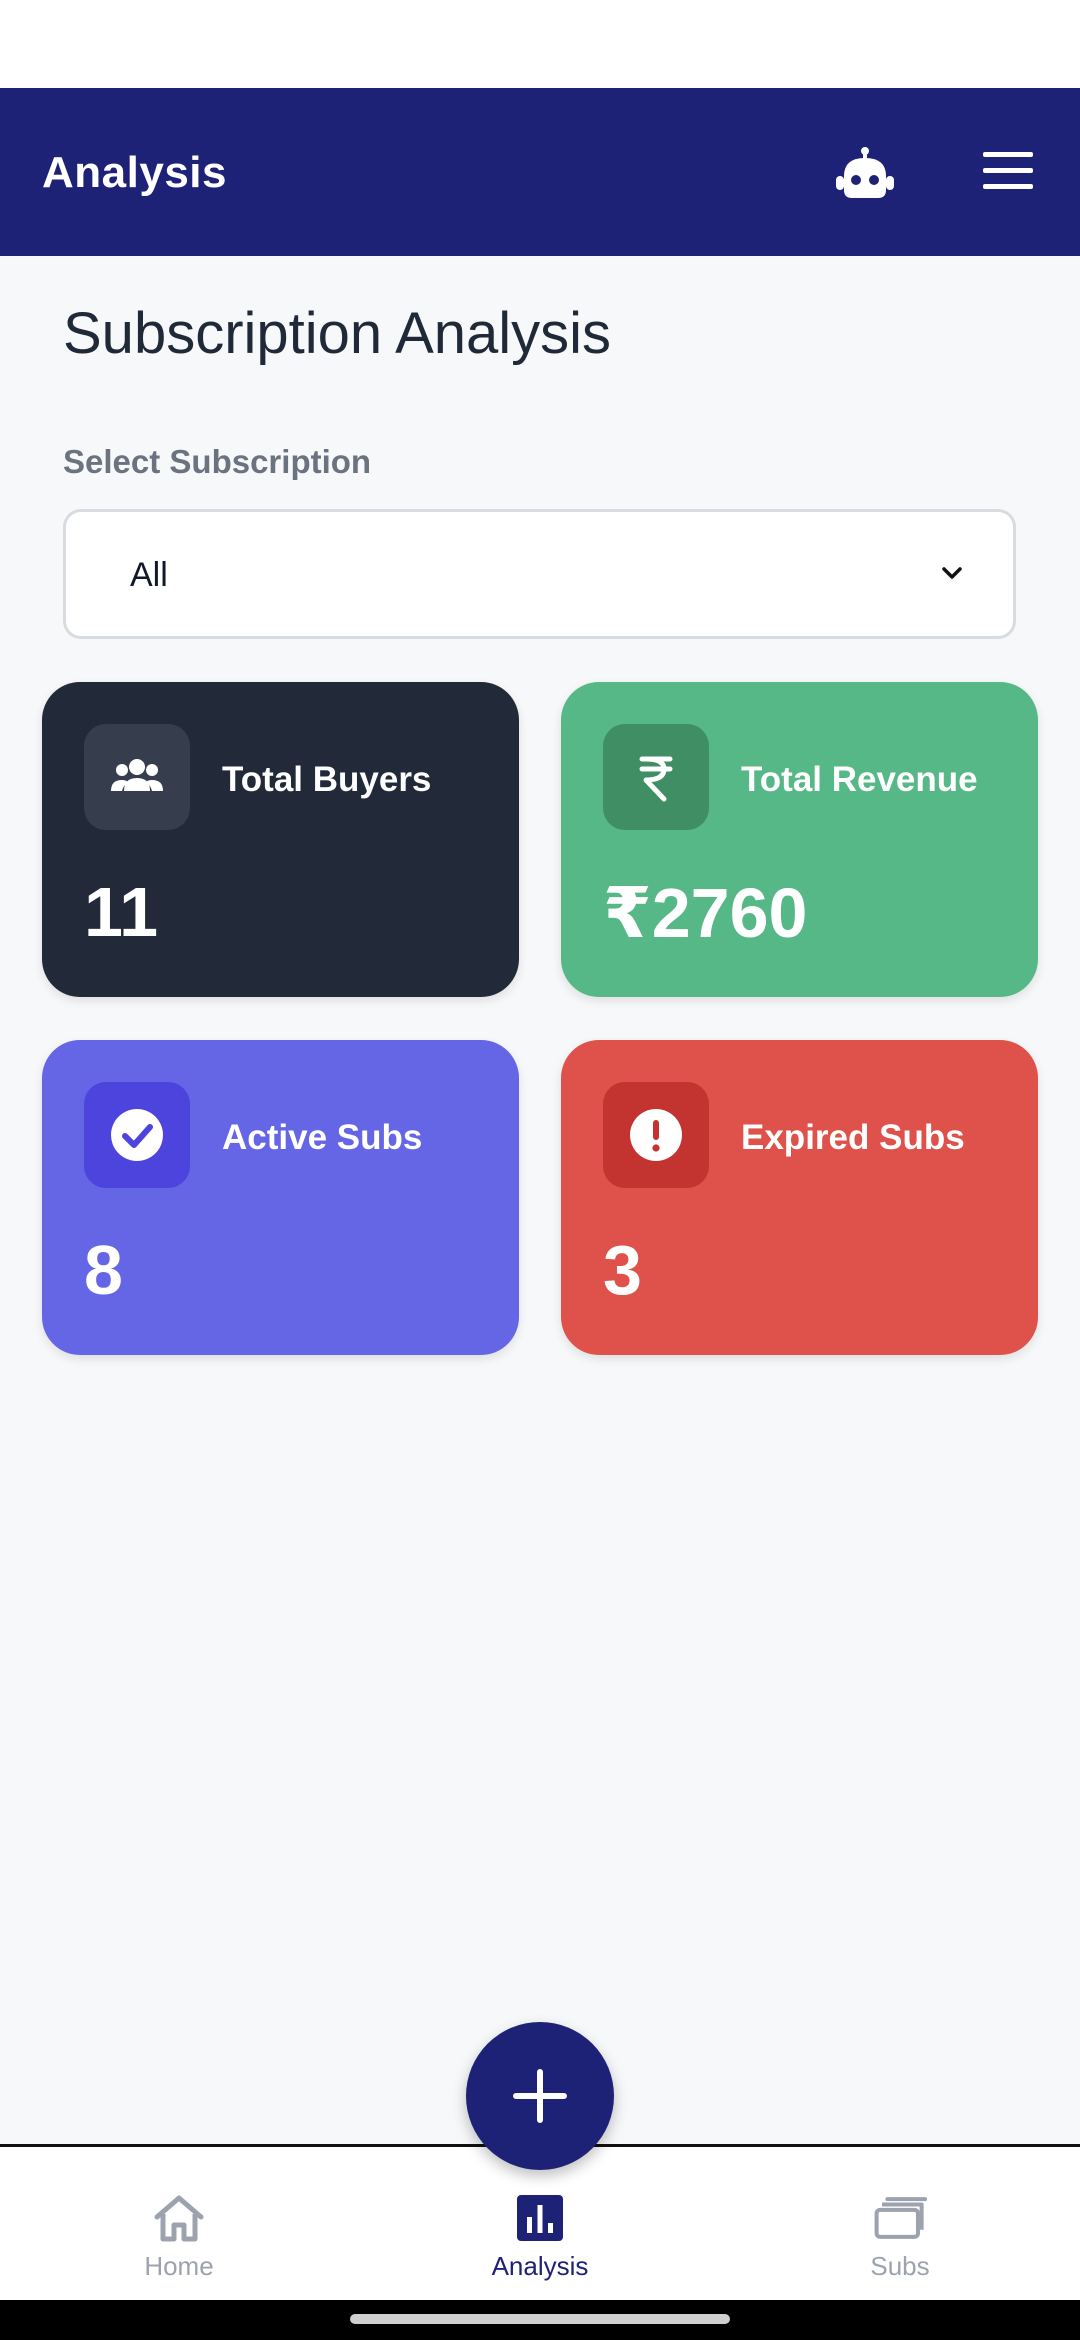 Image resolution: width=1080 pixels, height=2340 pixels. What do you see at coordinates (322, 1137) in the screenshot?
I see `card-label: Active Subs` at bounding box center [322, 1137].